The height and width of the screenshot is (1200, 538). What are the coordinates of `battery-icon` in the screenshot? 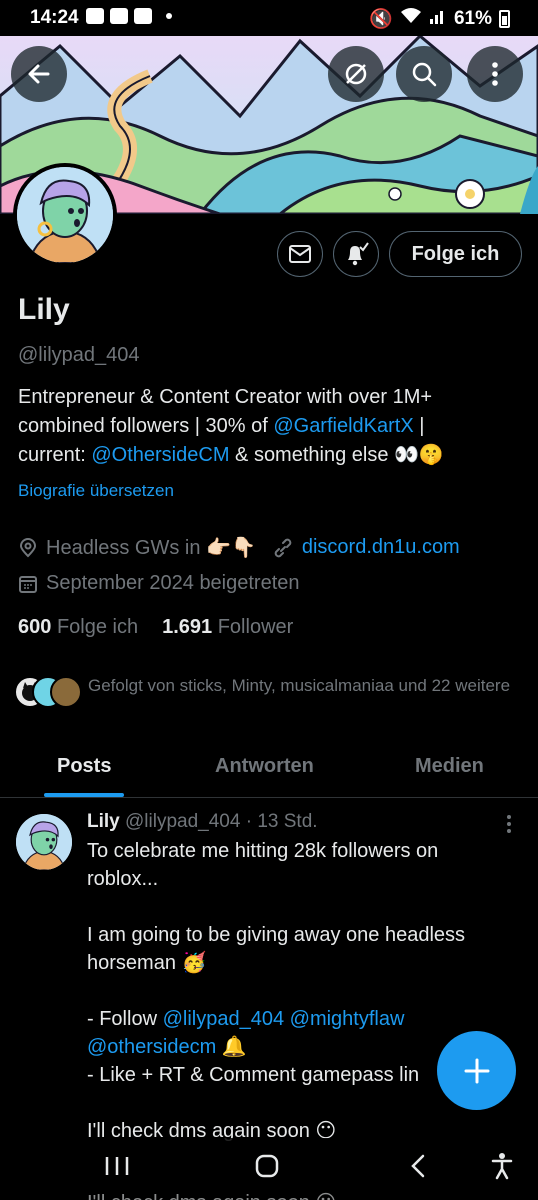 It's located at (504, 19).